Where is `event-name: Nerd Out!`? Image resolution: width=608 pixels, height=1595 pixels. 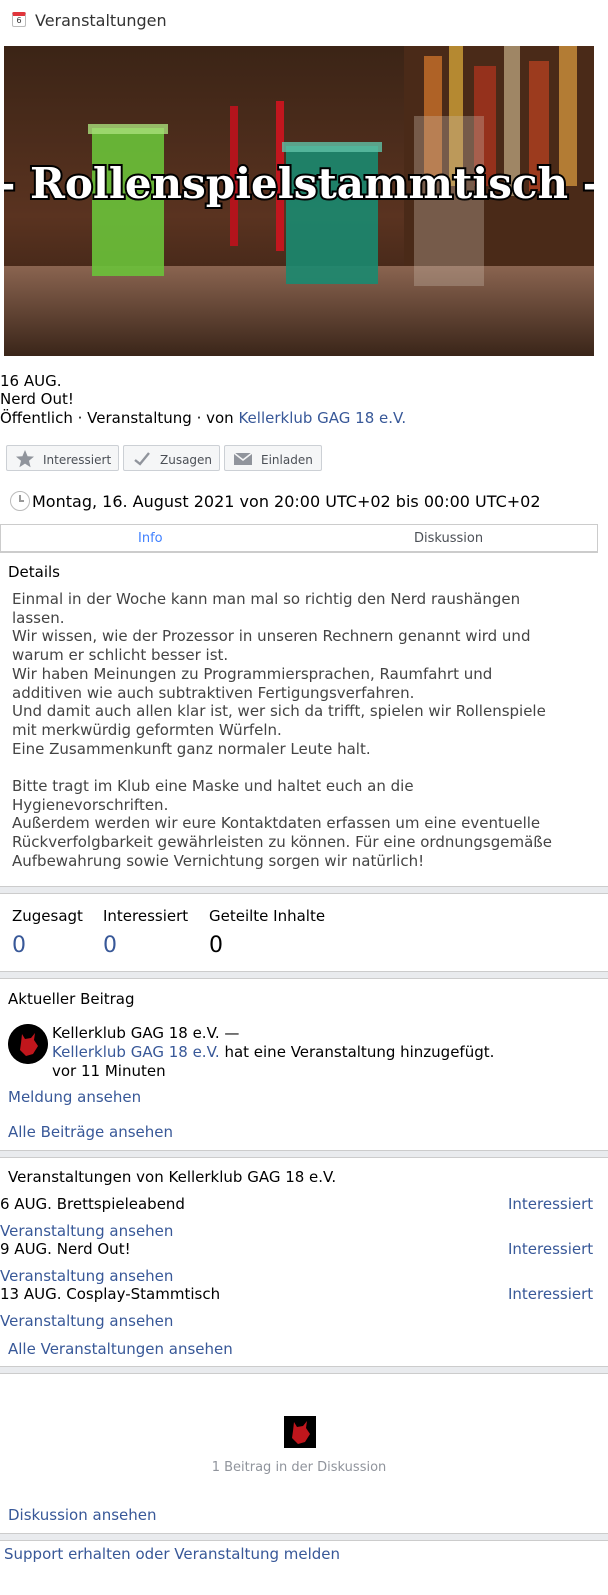 event-name: Nerd Out! is located at coordinates (37, 399).